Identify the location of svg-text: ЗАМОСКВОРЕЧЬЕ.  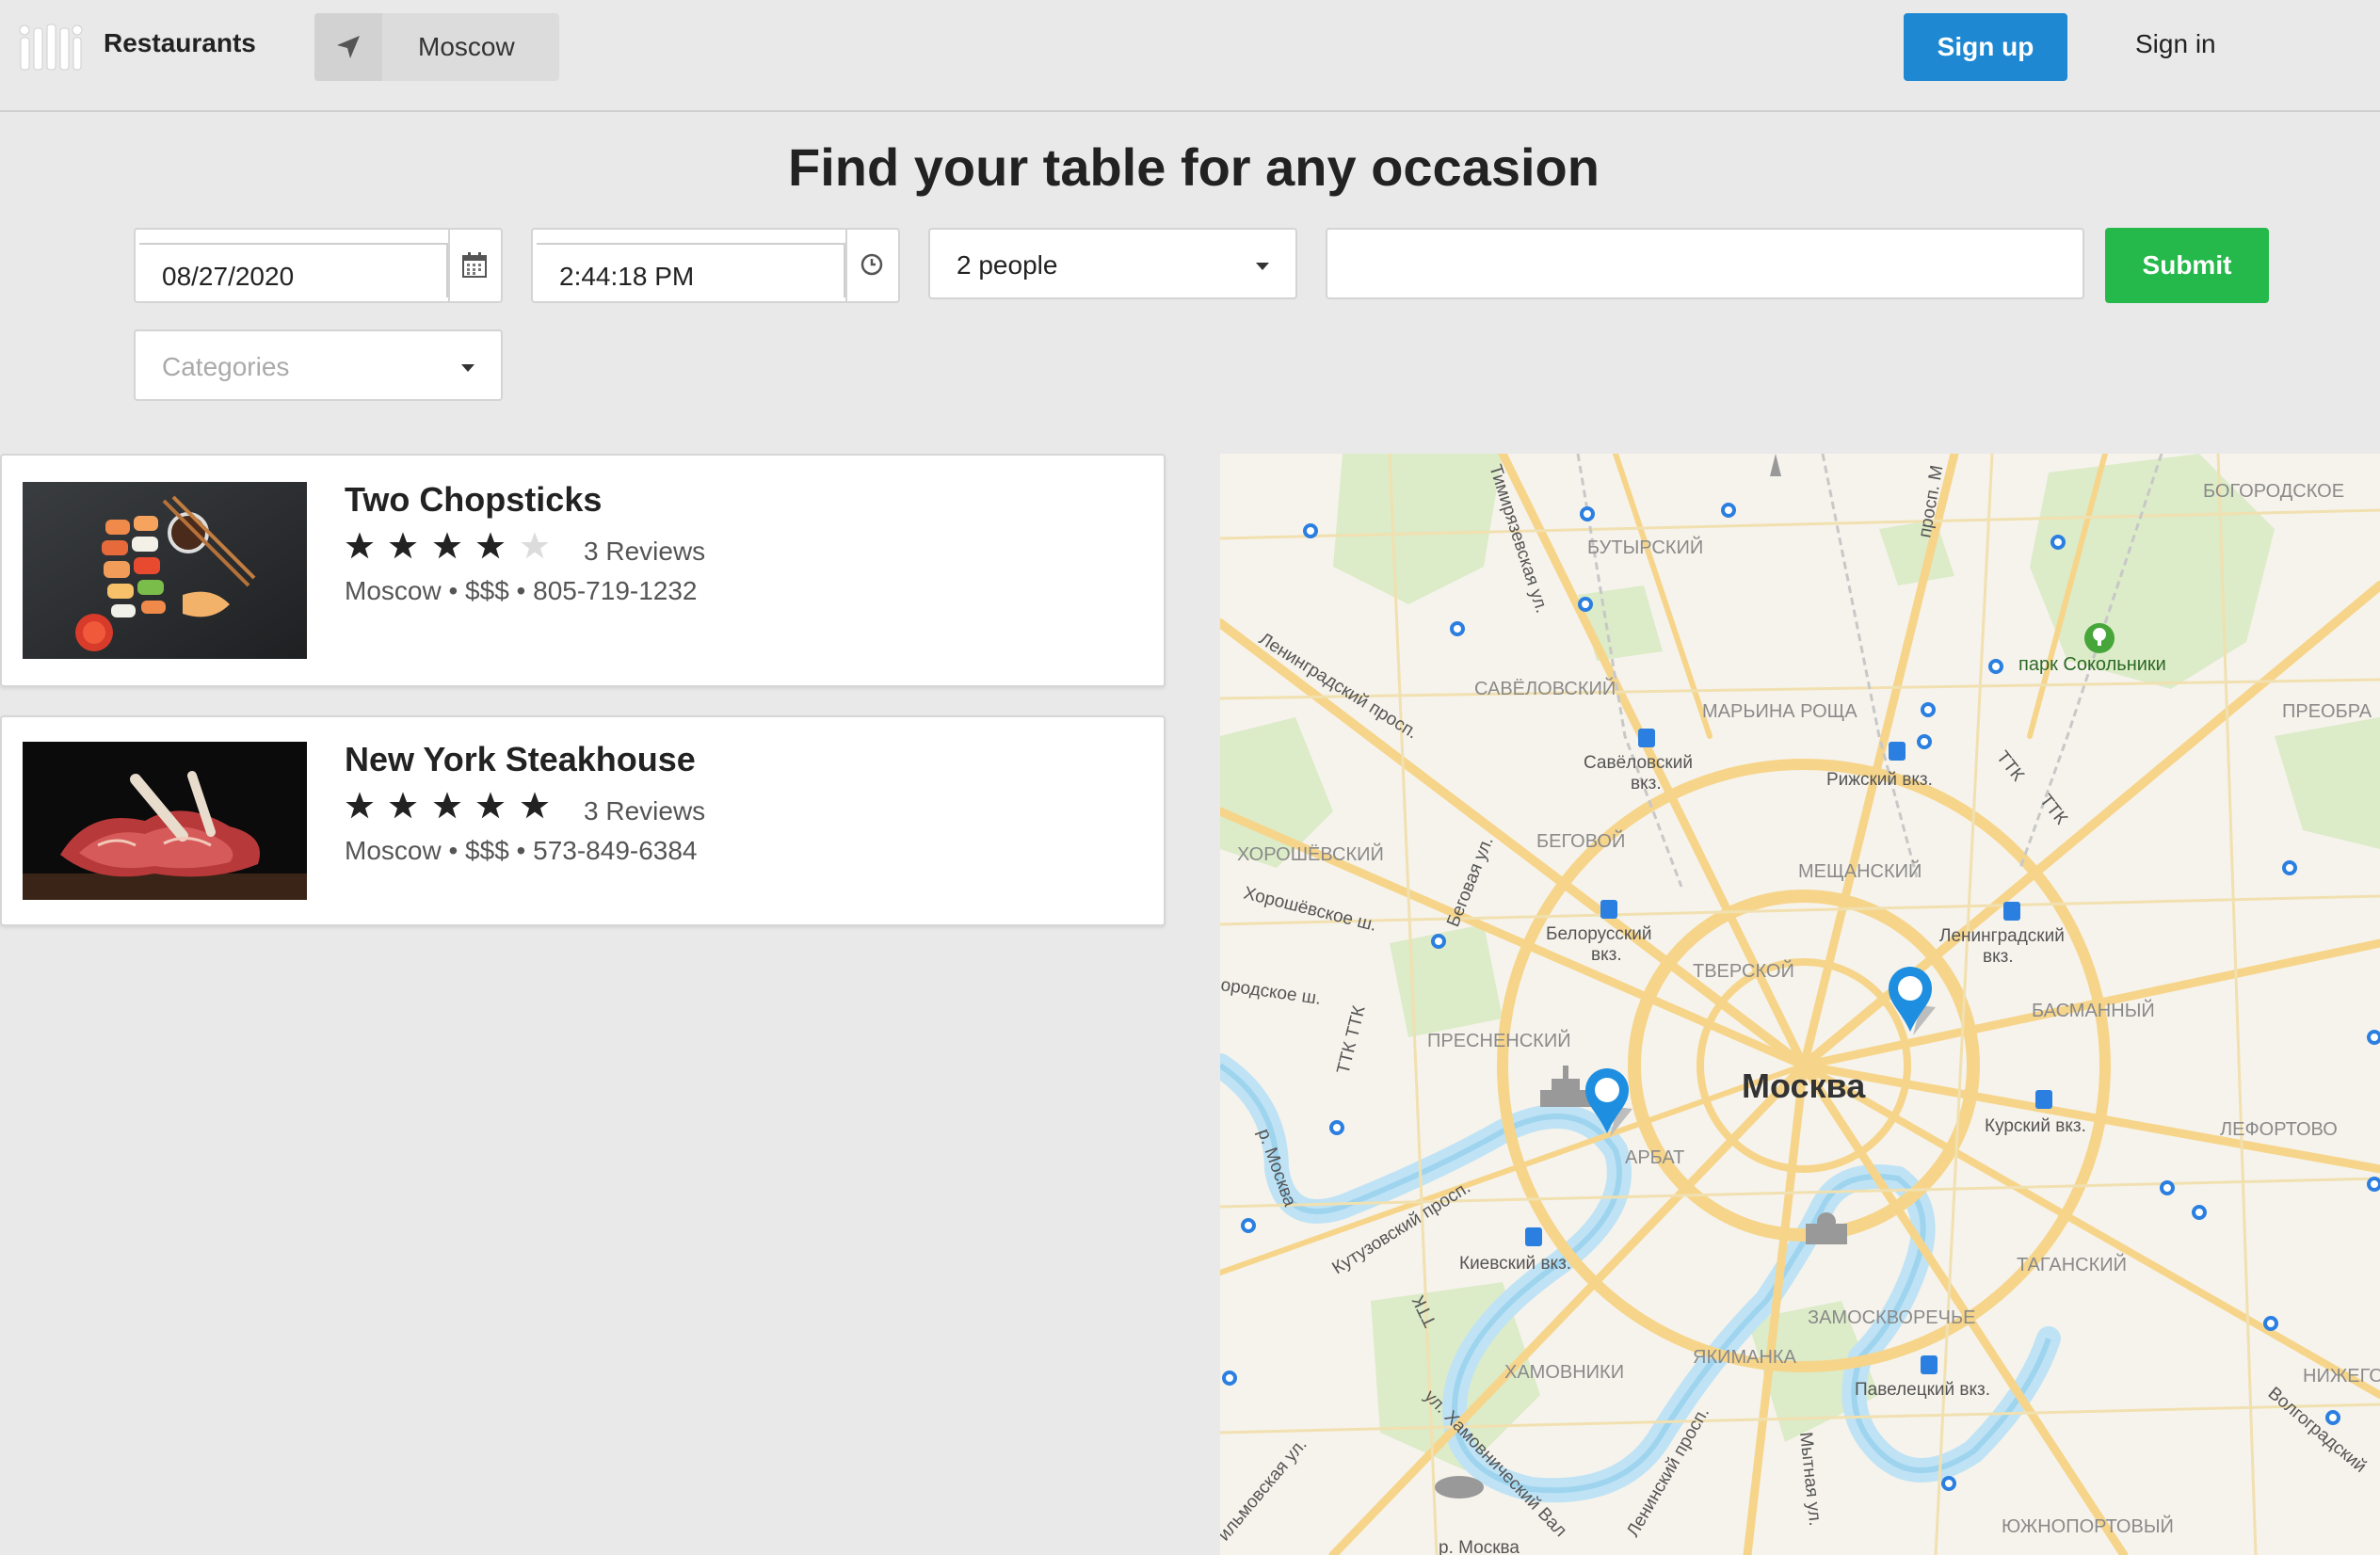
(1891, 1317).